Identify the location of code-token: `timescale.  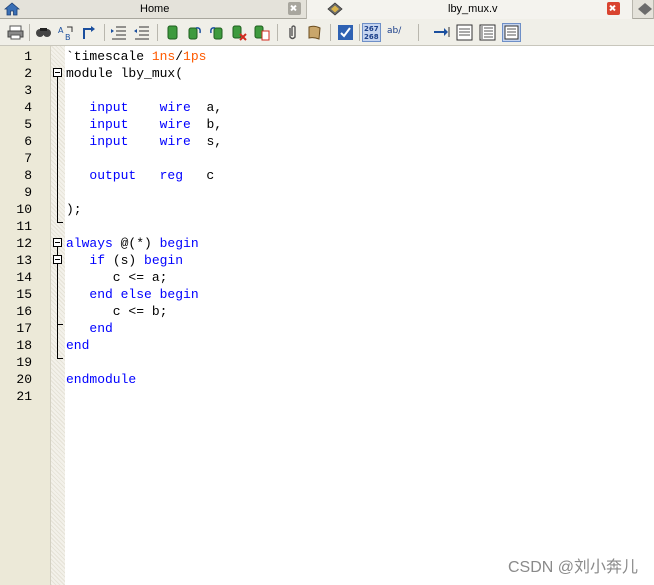
(109, 56).